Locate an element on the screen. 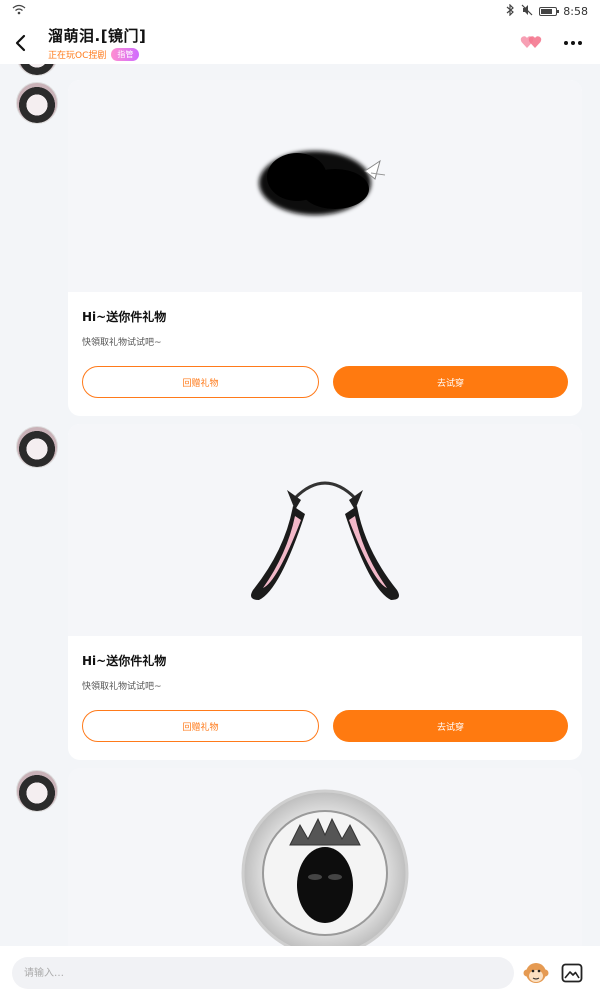 The image size is (600, 1000). more-button is located at coordinates (573, 43).